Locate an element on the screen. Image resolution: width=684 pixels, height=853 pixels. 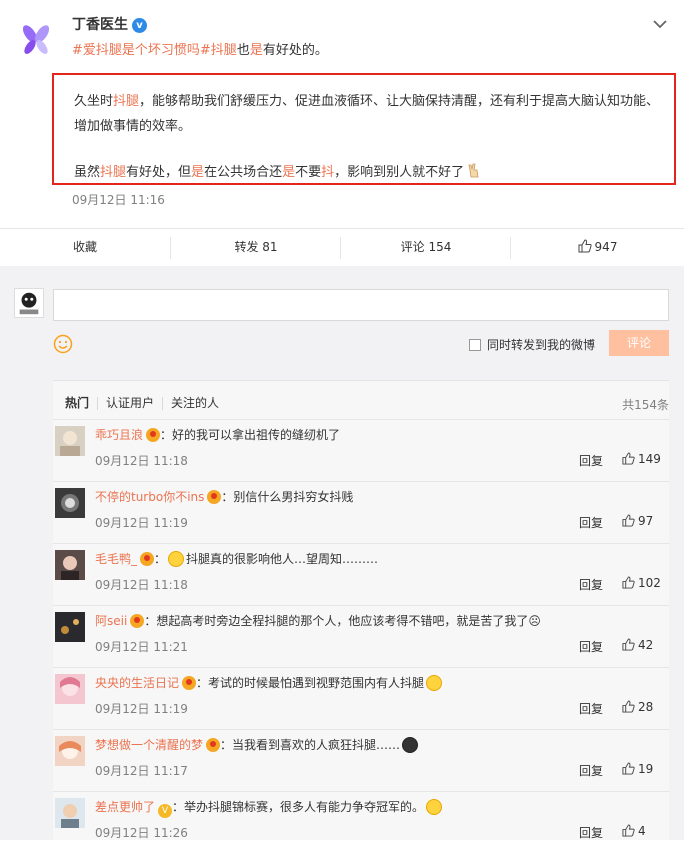
send-comment-button: 评论 is located at coordinates (639, 343).